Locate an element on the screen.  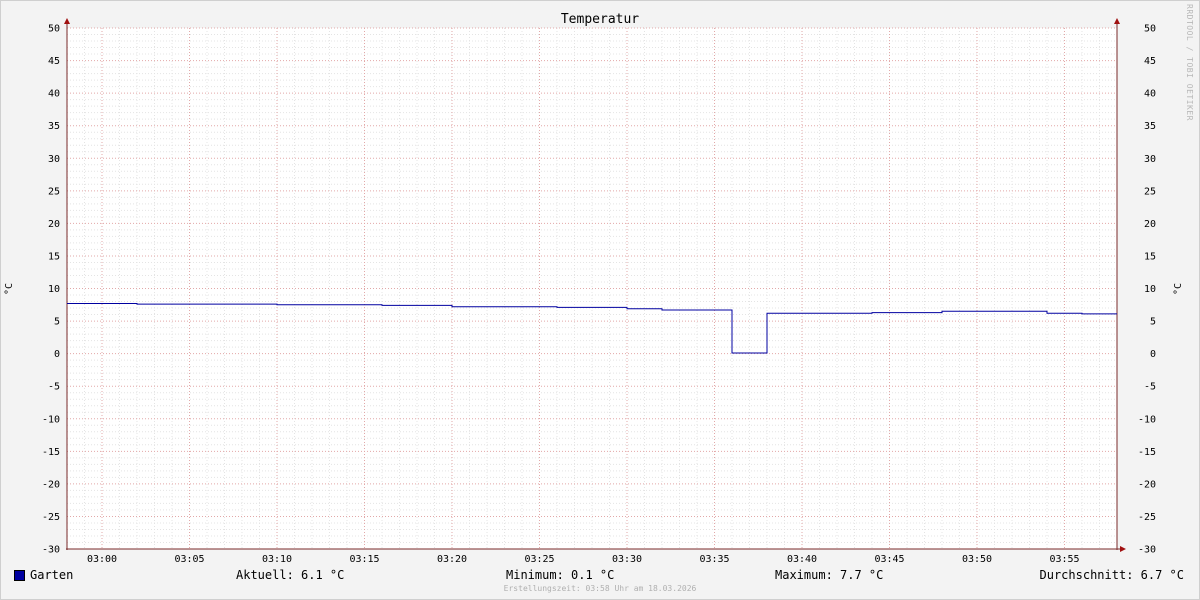
x-tick-label: 03:55 is located at coordinates (1064, 559).